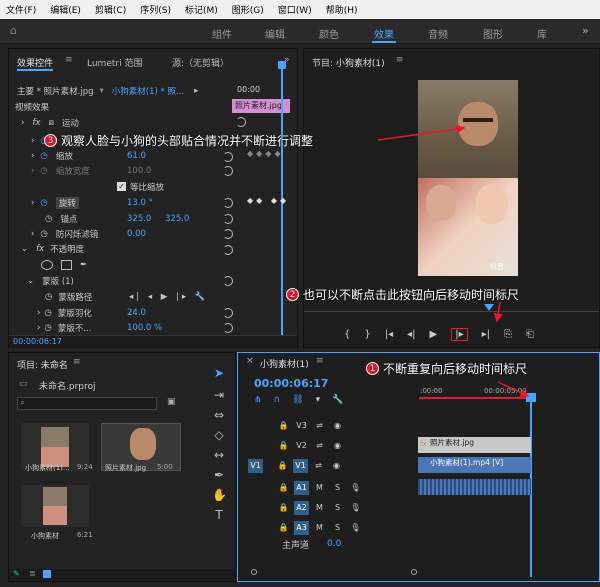  I want to click on go-to-in-icon: |◂, so click(389, 334).